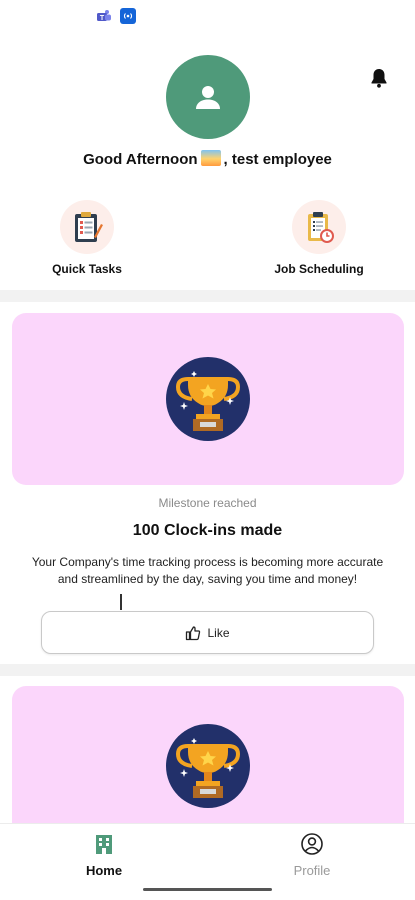 This screenshot has height=900, width=415. I want to click on nav-label-home: Home, so click(104, 870).